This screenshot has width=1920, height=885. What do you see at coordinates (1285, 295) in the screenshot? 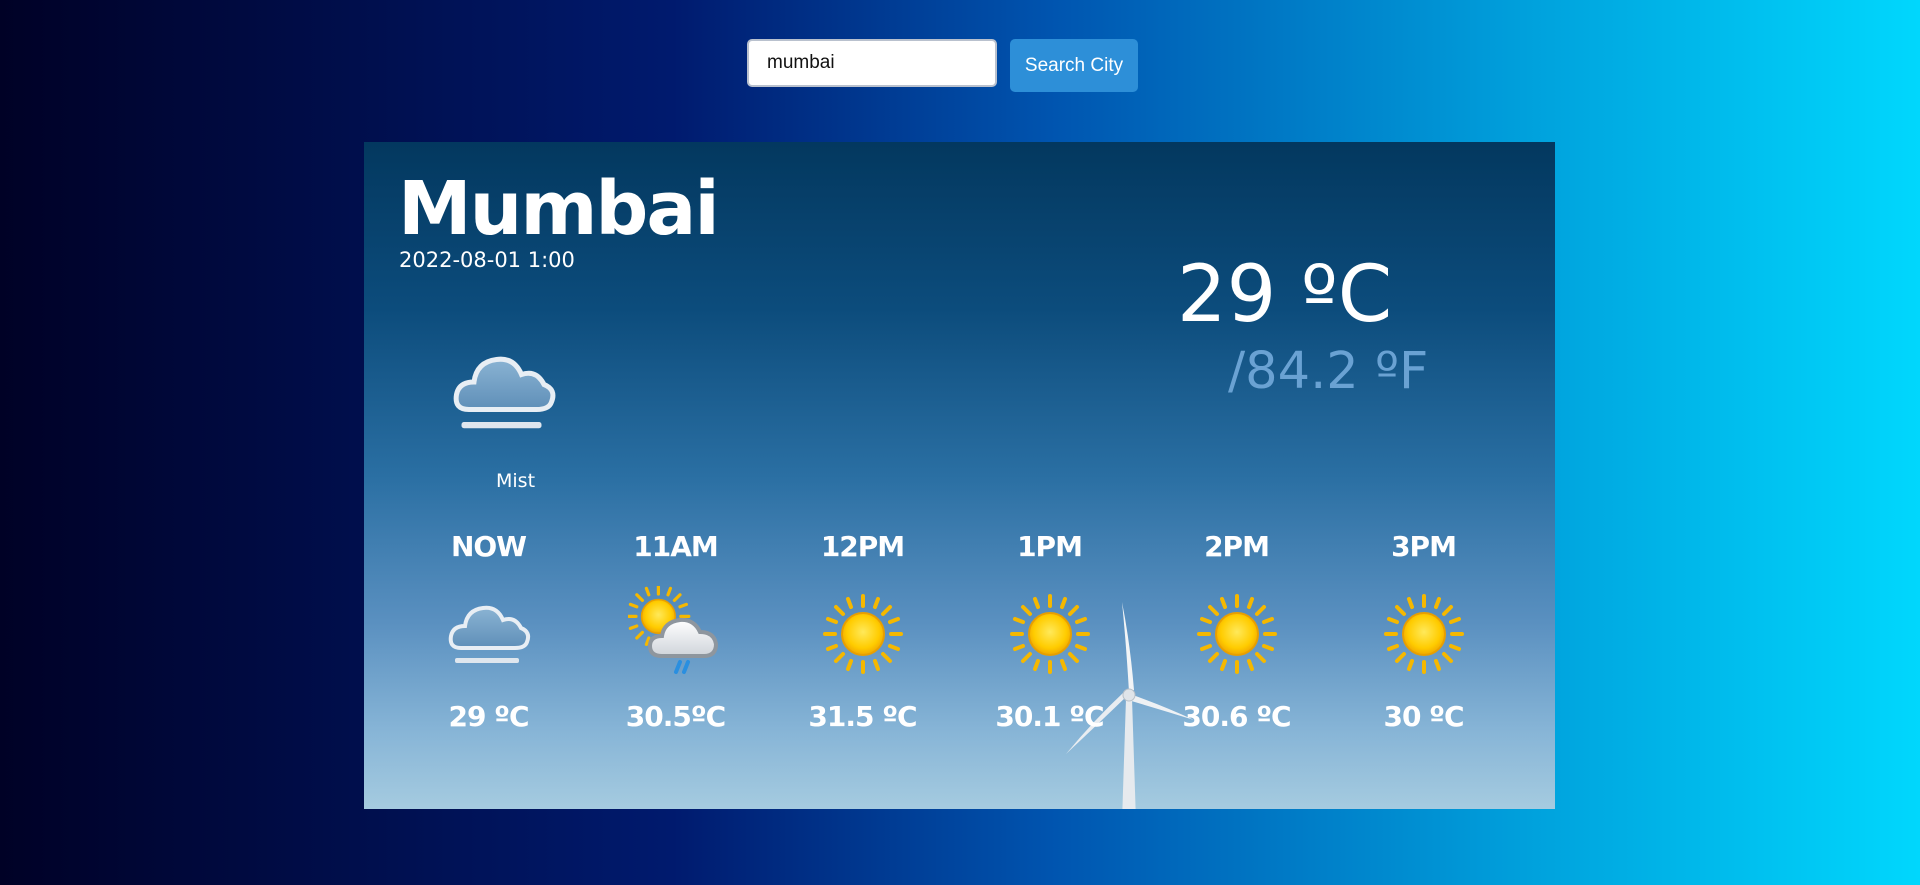
I see `temperature-celsius: 29 ºC` at bounding box center [1285, 295].